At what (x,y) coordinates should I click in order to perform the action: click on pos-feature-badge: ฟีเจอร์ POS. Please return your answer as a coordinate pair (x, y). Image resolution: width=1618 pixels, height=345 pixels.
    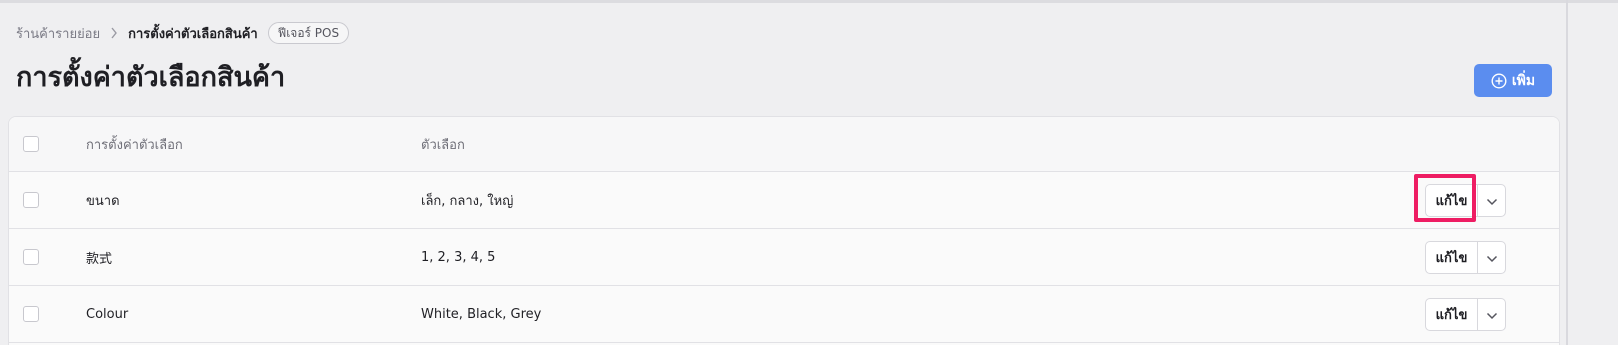
    Looking at the image, I should click on (308, 33).